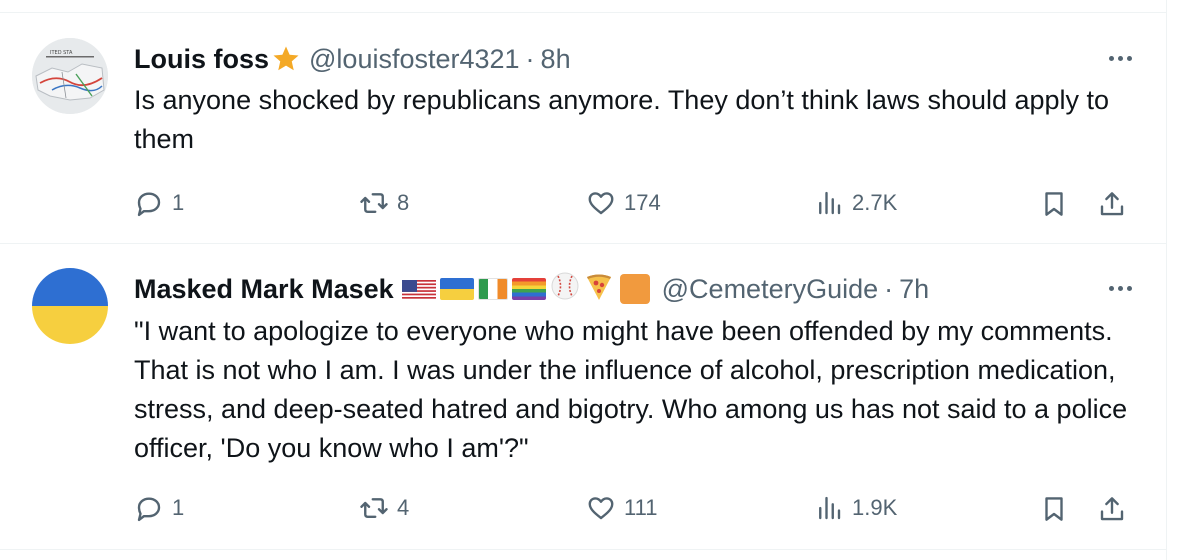 The width and height of the screenshot is (1200, 560). What do you see at coordinates (403, 507) in the screenshot?
I see `retweet-count: 4` at bounding box center [403, 507].